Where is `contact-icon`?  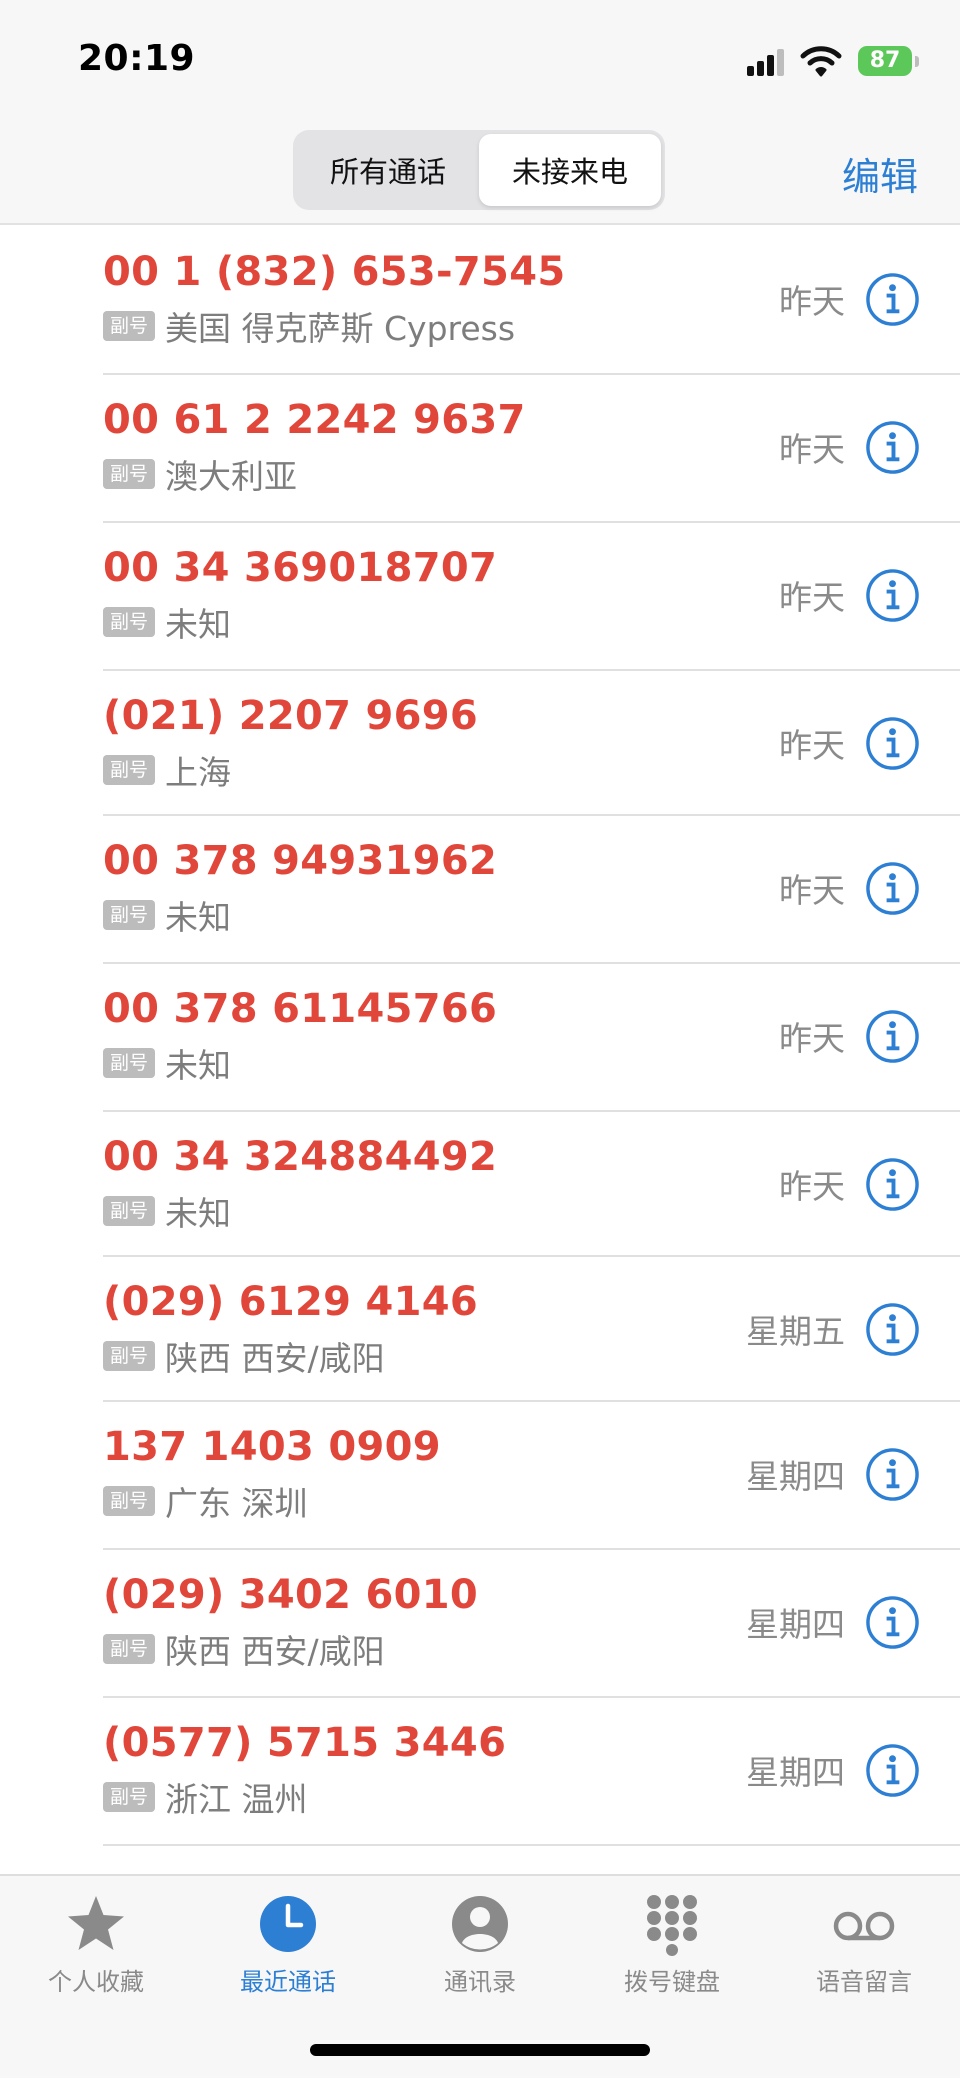 contact-icon is located at coordinates (480, 1924).